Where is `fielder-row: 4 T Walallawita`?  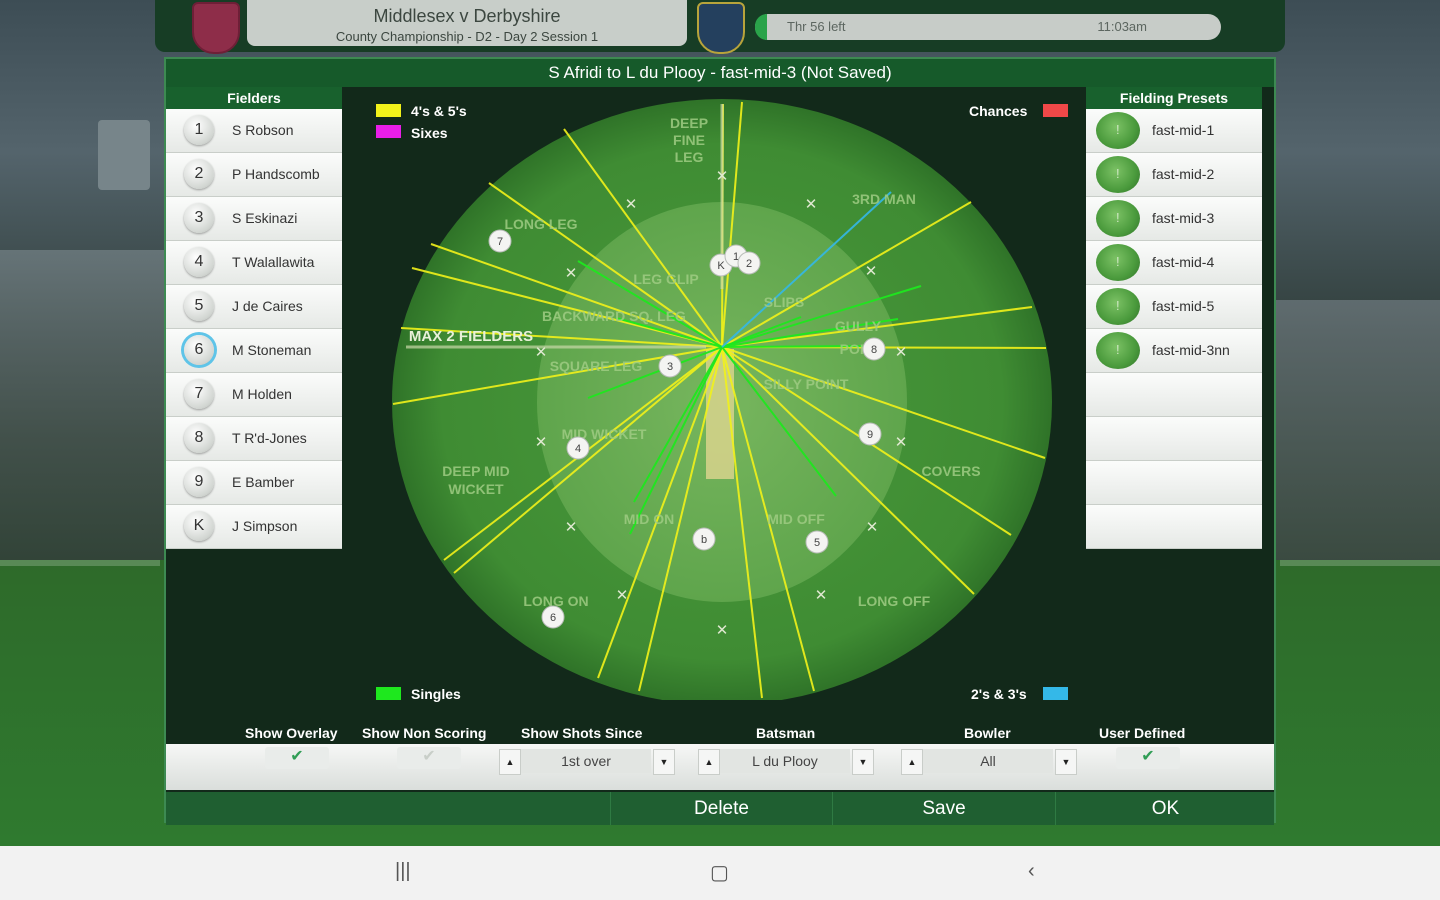
fielder-row: 4 T Walallawita is located at coordinates (254, 263).